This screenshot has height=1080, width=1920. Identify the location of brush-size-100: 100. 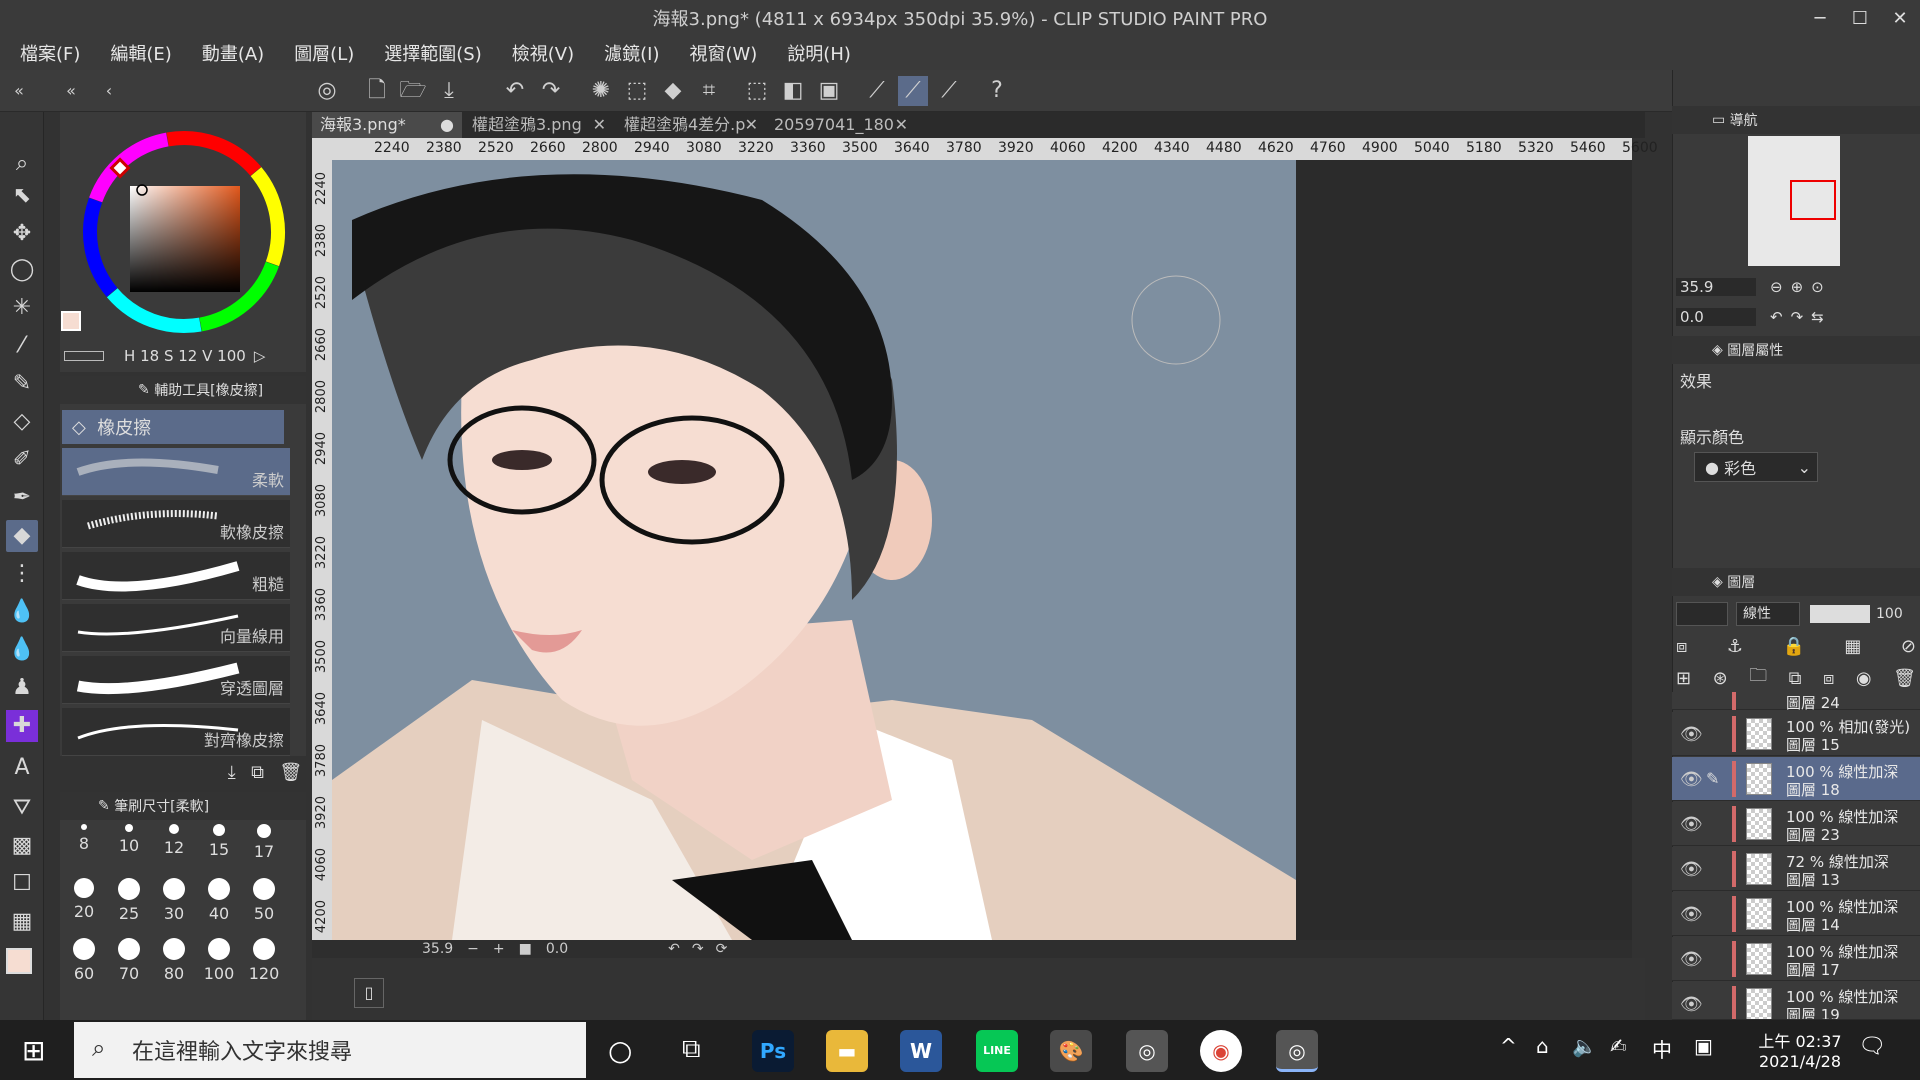
(219, 960).